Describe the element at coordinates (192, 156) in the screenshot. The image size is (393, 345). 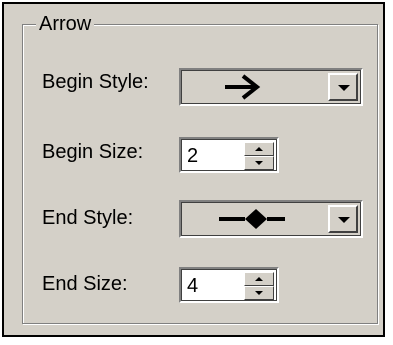
I see `begin-size-value: 2` at that location.